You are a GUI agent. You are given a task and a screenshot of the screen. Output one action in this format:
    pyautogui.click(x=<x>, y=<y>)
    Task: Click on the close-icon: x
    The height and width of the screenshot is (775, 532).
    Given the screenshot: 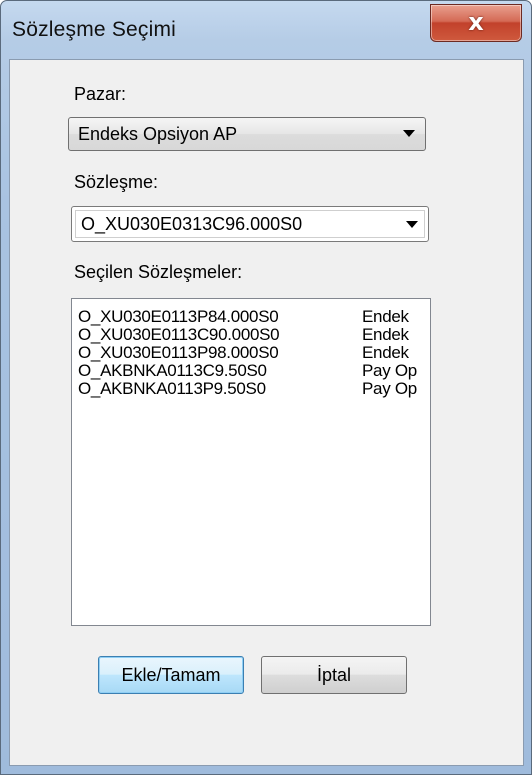 What is the action you would take?
    pyautogui.click(x=476, y=22)
    